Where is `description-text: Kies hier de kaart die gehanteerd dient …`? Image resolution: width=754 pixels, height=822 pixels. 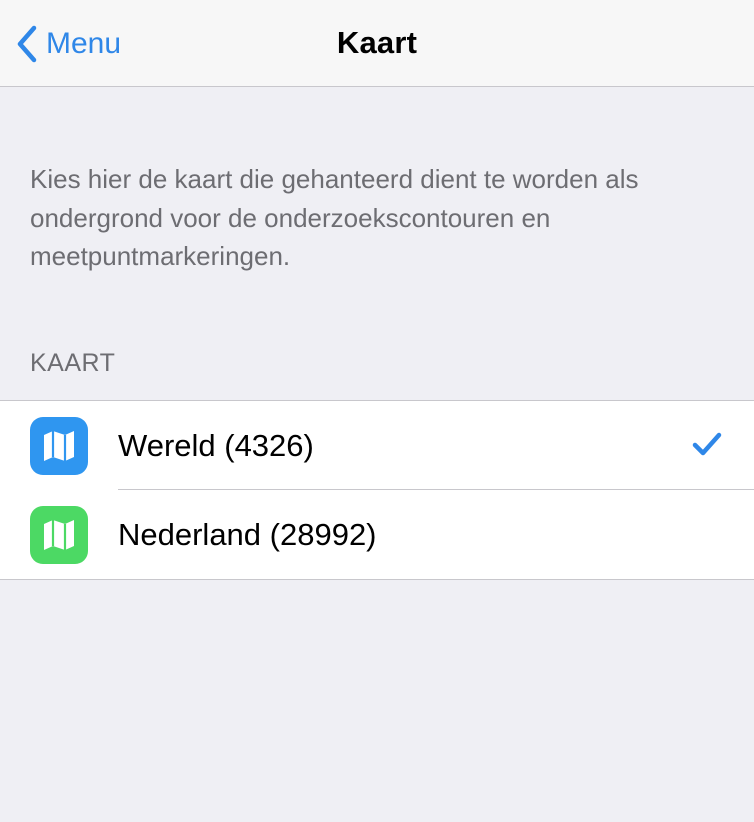 description-text: Kies hier de kaart die gehanteerd dient … is located at coordinates (334, 217).